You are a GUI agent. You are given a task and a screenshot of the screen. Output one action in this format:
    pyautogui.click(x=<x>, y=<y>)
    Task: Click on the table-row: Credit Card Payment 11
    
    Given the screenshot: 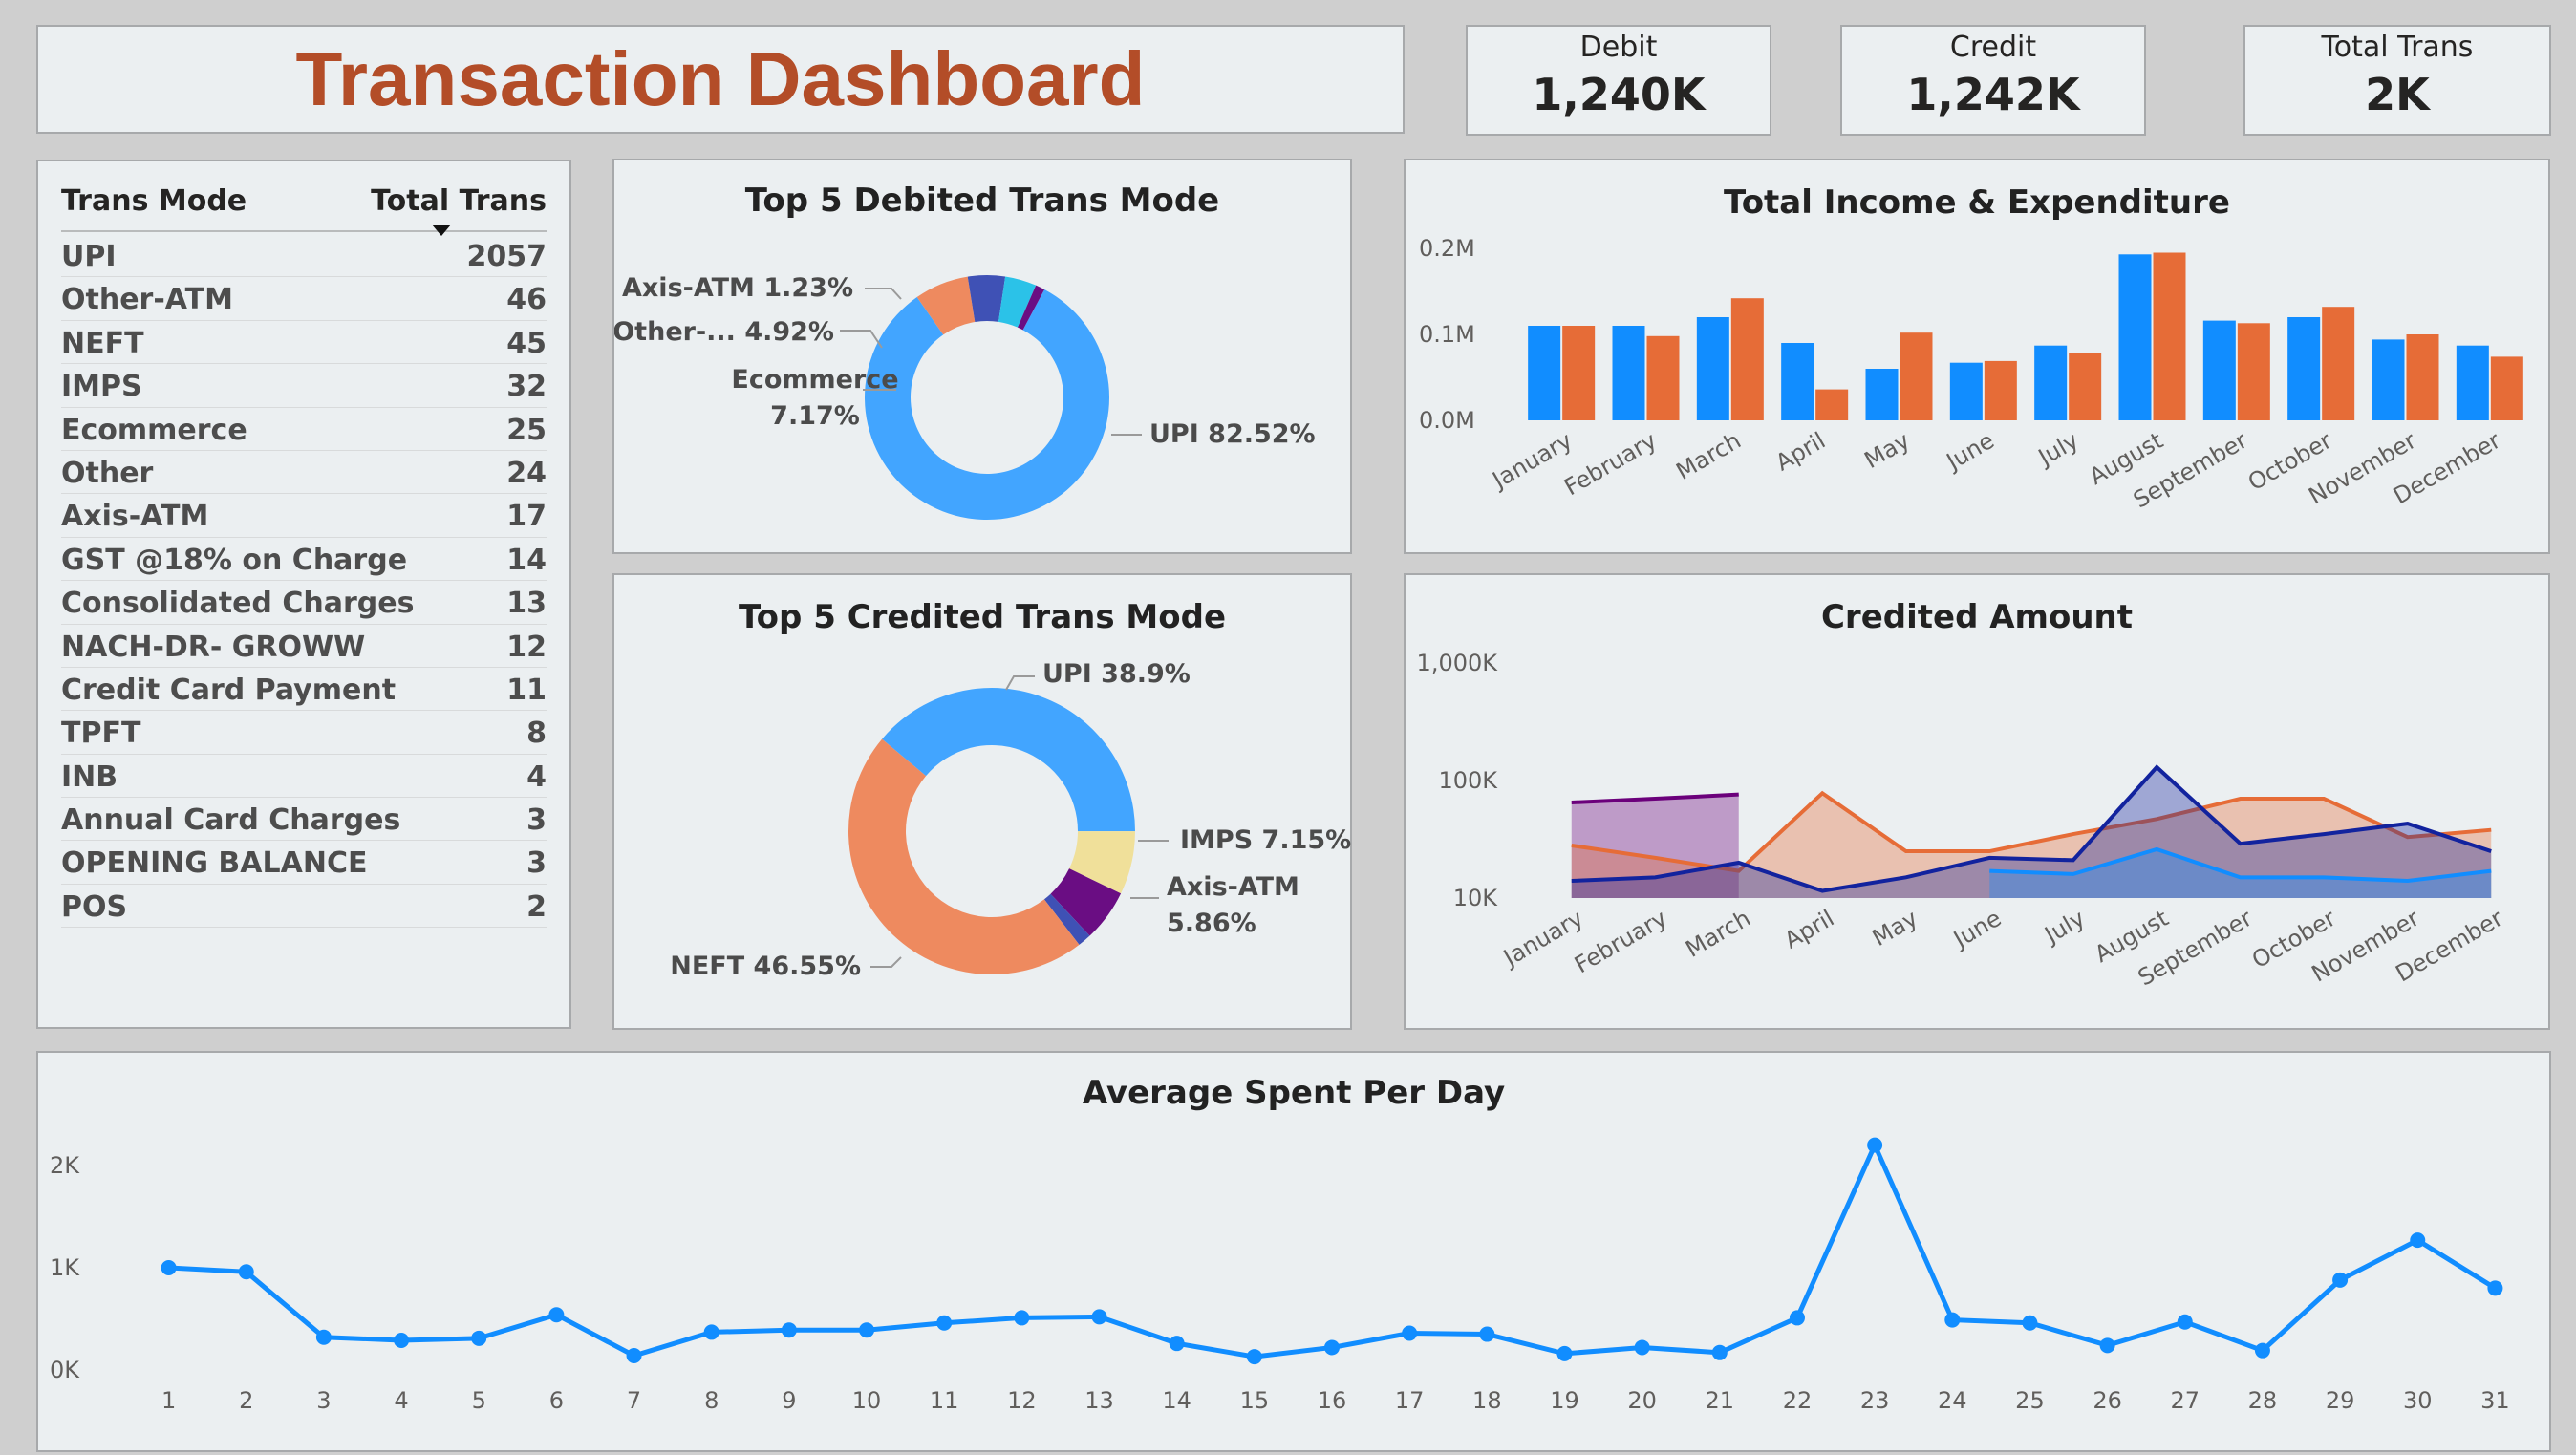 What is the action you would take?
    pyautogui.click(x=304, y=690)
    